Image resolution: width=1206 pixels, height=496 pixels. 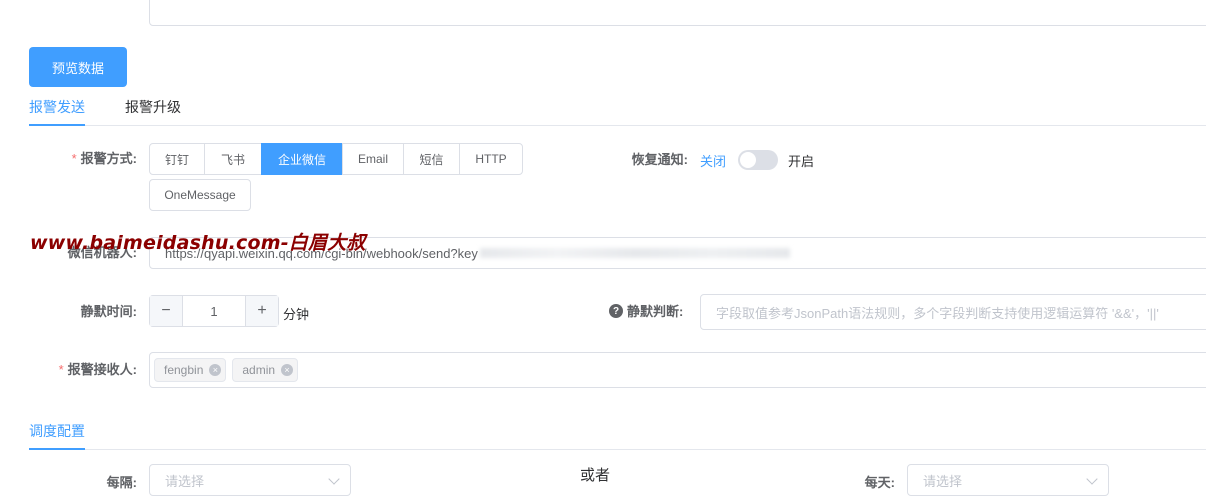 I want to click on preview-data-button: 预览数据, so click(x=78, y=67).